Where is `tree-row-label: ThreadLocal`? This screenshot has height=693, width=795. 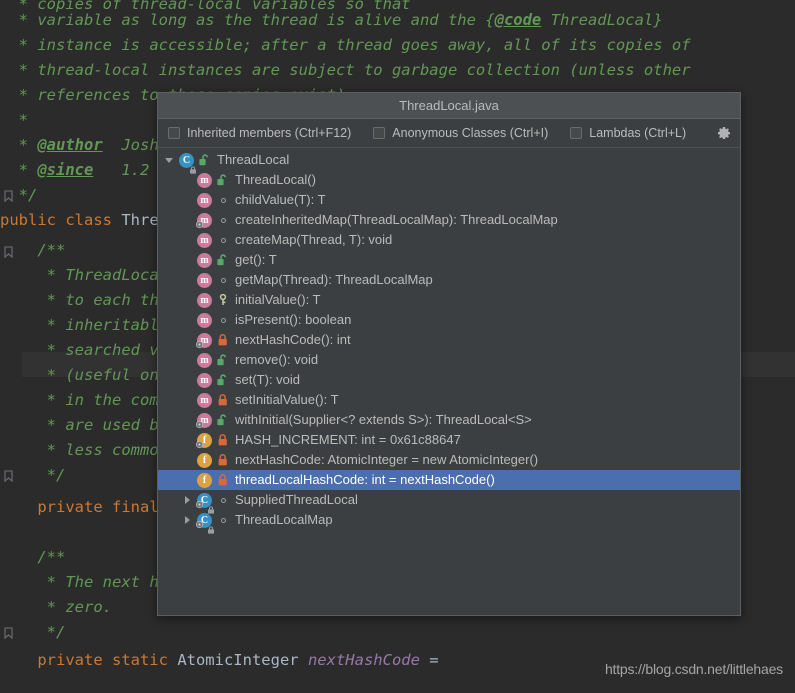 tree-row-label: ThreadLocal is located at coordinates (253, 159).